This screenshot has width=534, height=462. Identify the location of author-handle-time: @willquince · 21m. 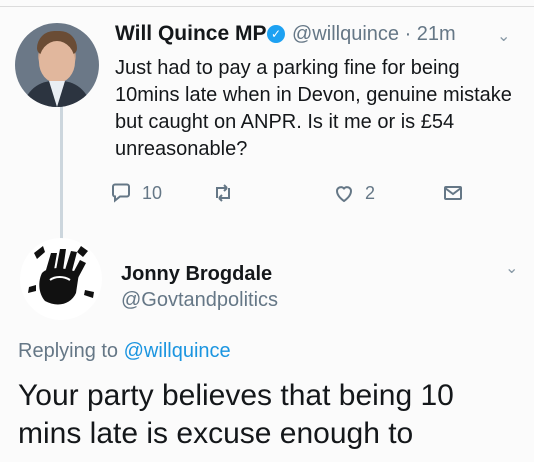
(374, 34).